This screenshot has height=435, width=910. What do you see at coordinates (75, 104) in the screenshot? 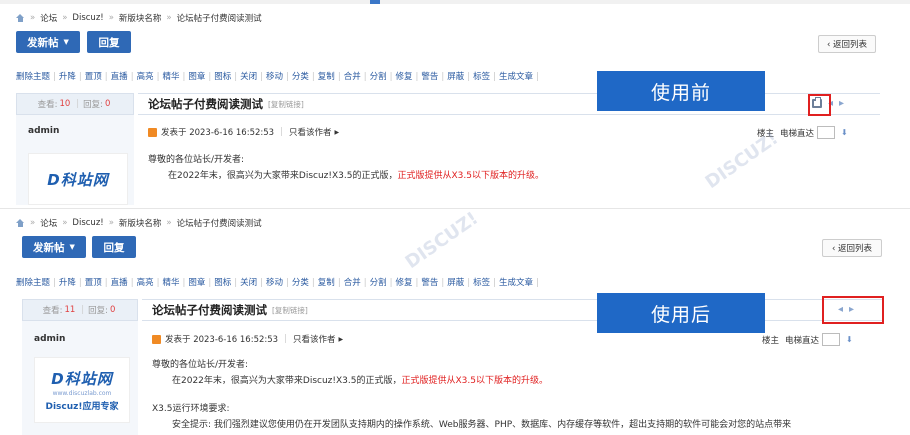
I see `thread-stats: 查看: 10 | 回复: 0` at bounding box center [75, 104].